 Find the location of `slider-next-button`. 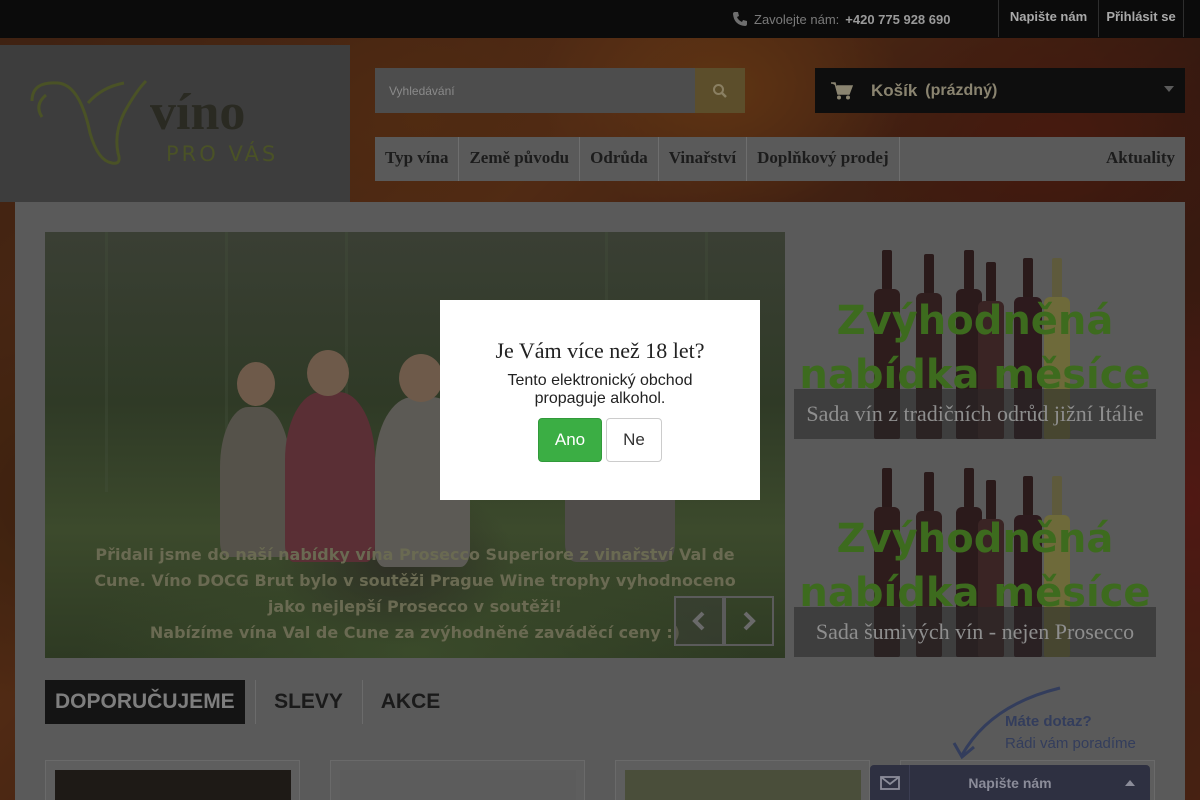

slider-next-button is located at coordinates (749, 621).